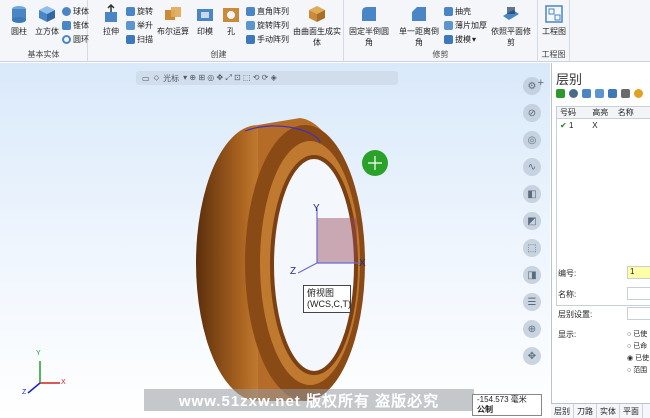 Image resolution: width=650 pixels, height=418 pixels. Describe the element at coordinates (205, 20) in the screenshot. I see `imprint-button: 印模` at that location.